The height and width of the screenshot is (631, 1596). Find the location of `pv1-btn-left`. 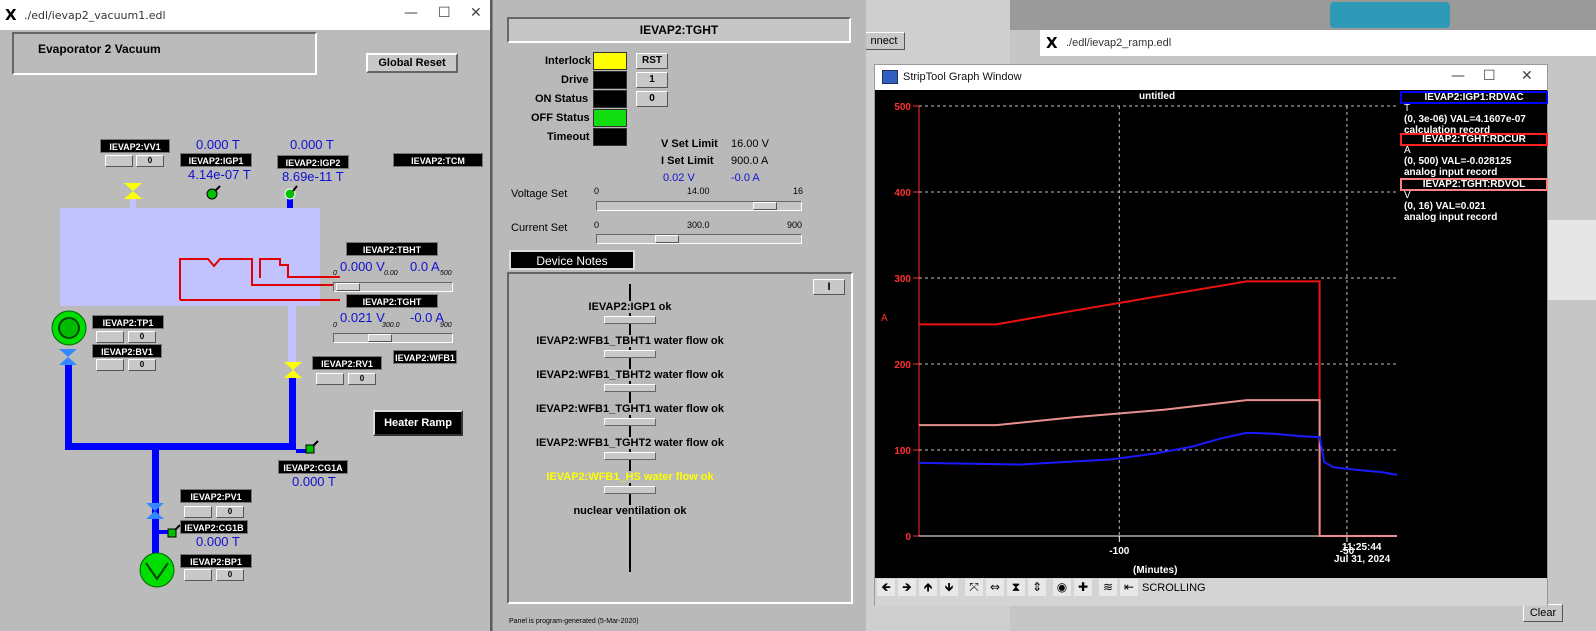

pv1-btn-left is located at coordinates (198, 512).